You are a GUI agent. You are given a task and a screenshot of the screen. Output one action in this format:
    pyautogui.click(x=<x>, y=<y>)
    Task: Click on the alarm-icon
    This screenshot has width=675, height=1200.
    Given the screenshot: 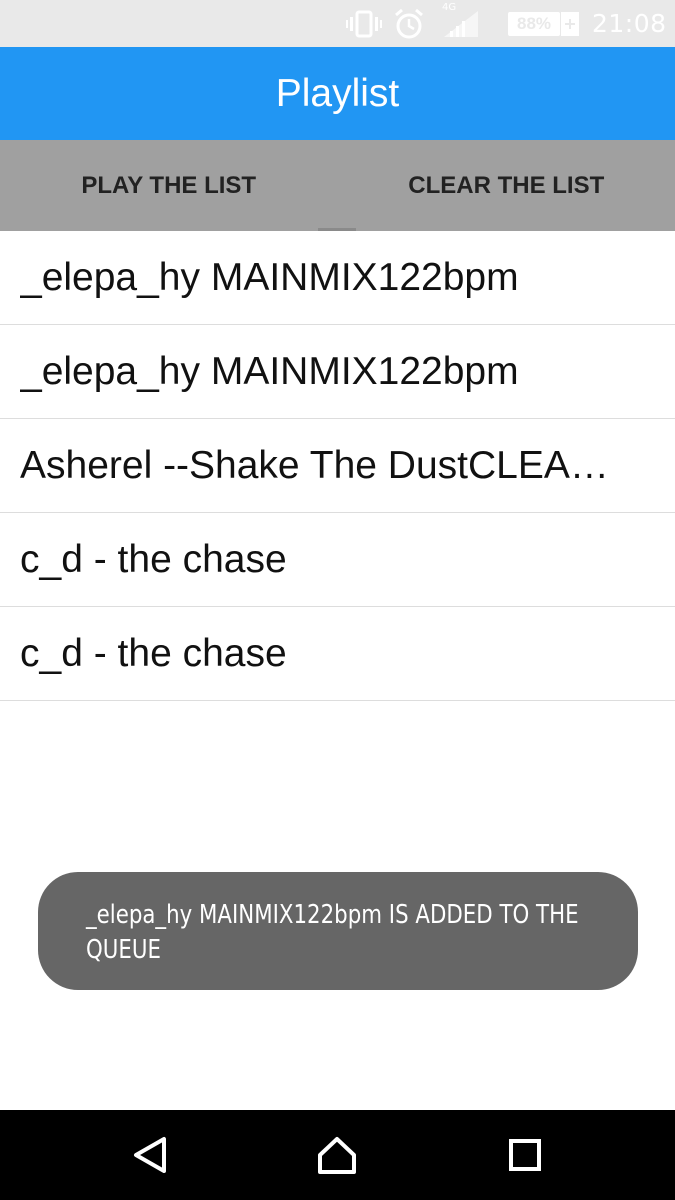 What is the action you would take?
    pyautogui.click(x=409, y=23)
    